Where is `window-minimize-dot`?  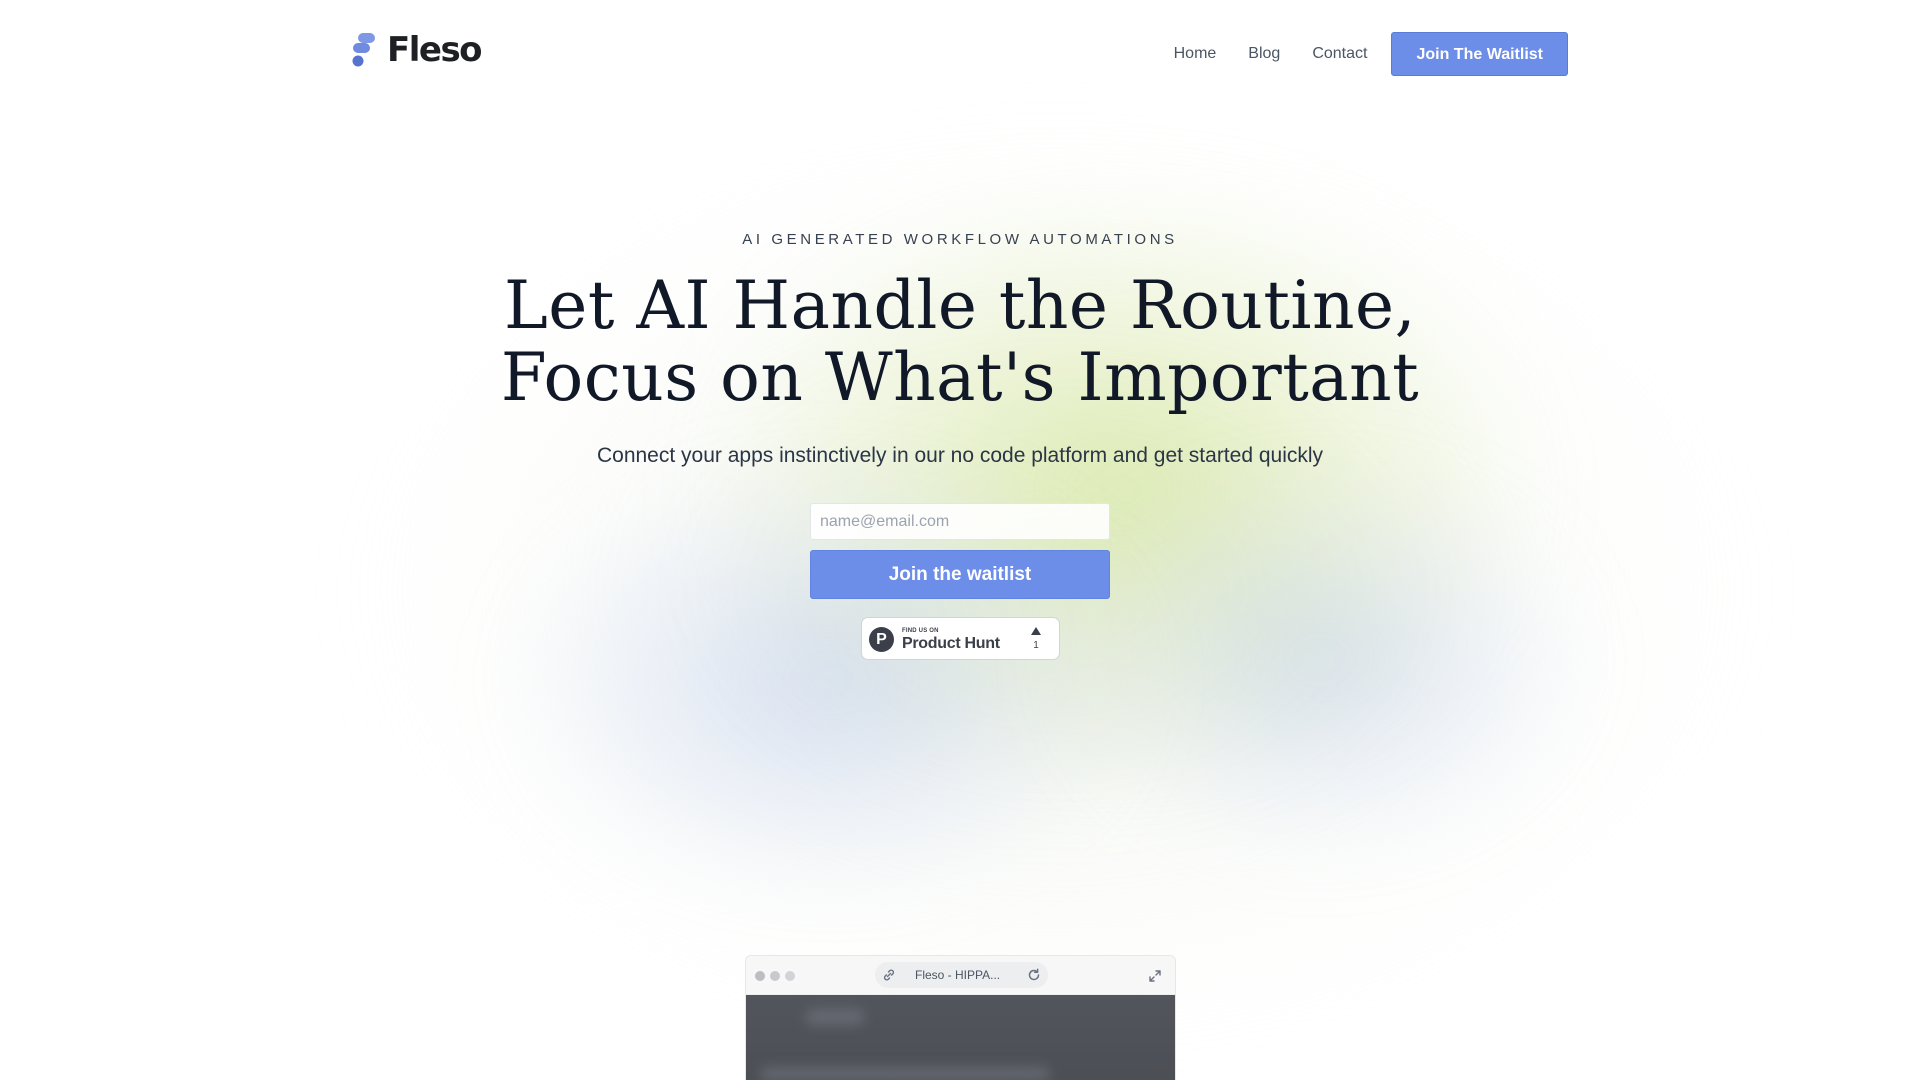 window-minimize-dot is located at coordinates (775, 976).